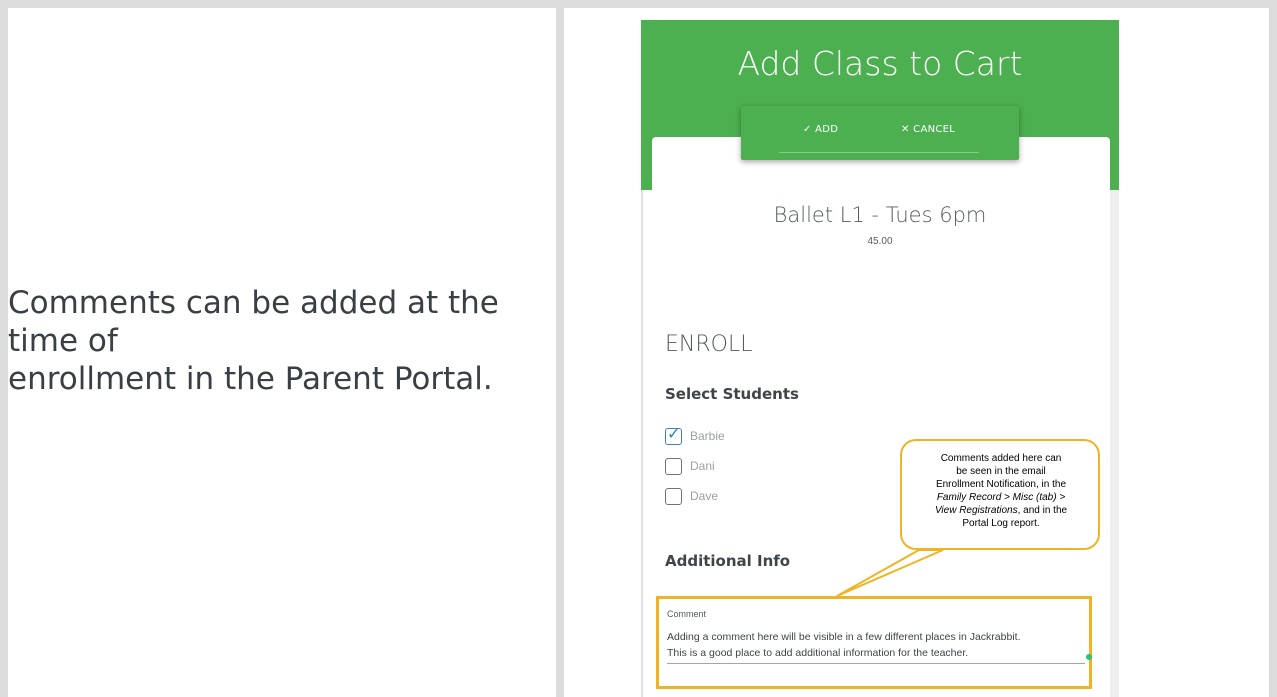 The height and width of the screenshot is (697, 1277). What do you see at coordinates (1001, 497) in the screenshot?
I see `callout-line: Family Record > Misc (tab) >` at bounding box center [1001, 497].